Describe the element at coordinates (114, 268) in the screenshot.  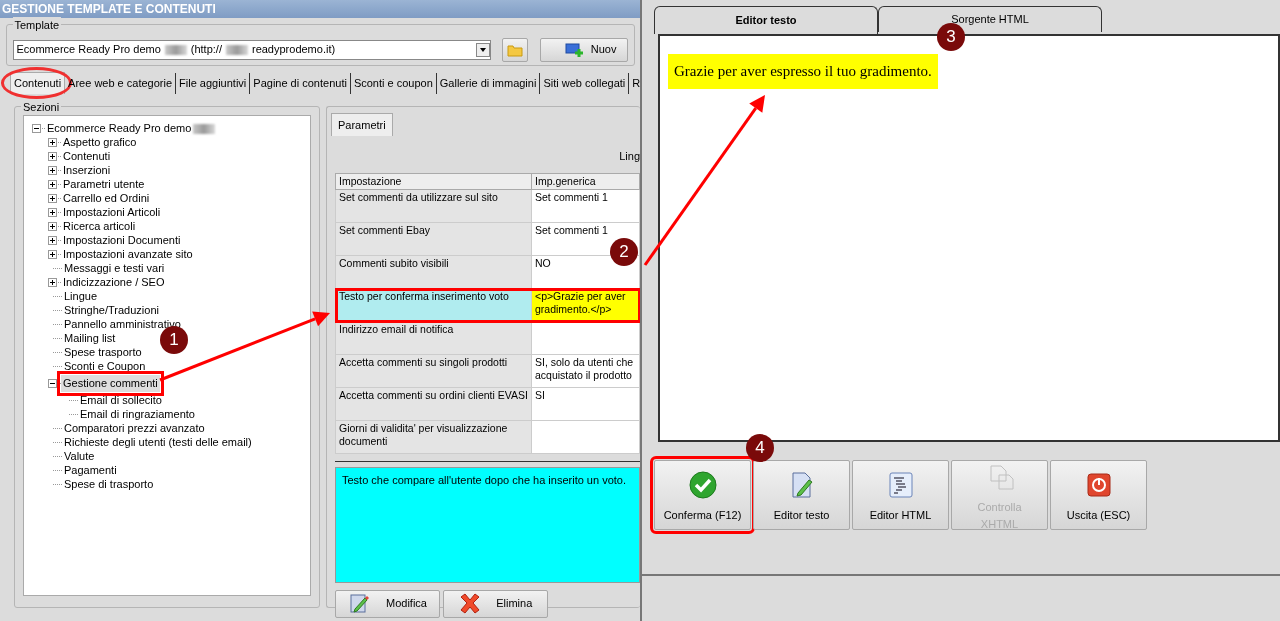
I see `tree-item: Messaggi e testi vari` at that location.